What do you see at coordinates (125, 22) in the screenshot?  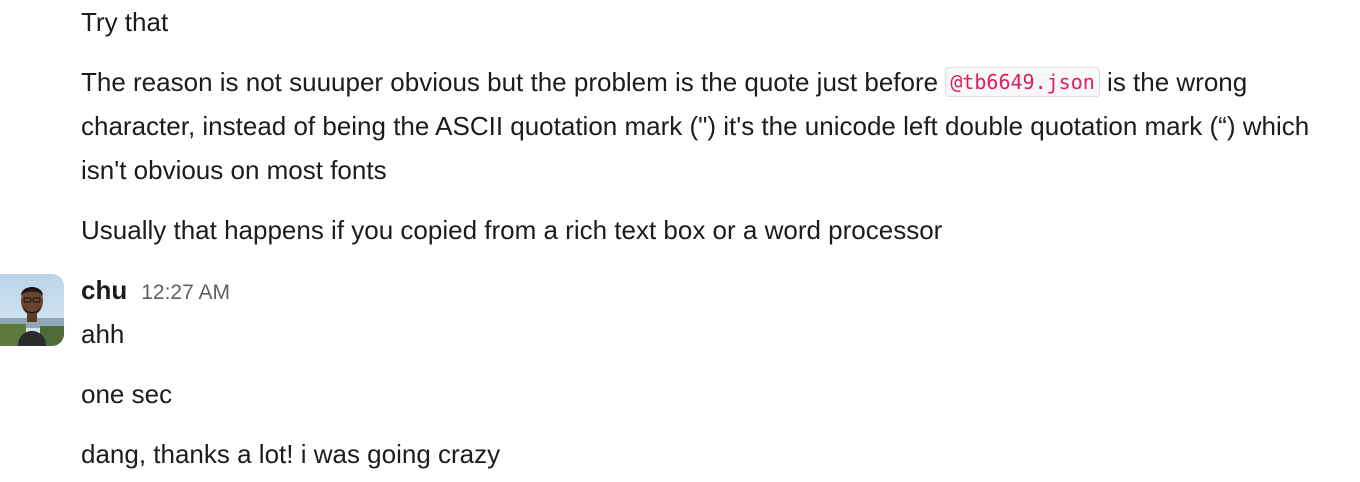 I see `message-text: Try that` at bounding box center [125, 22].